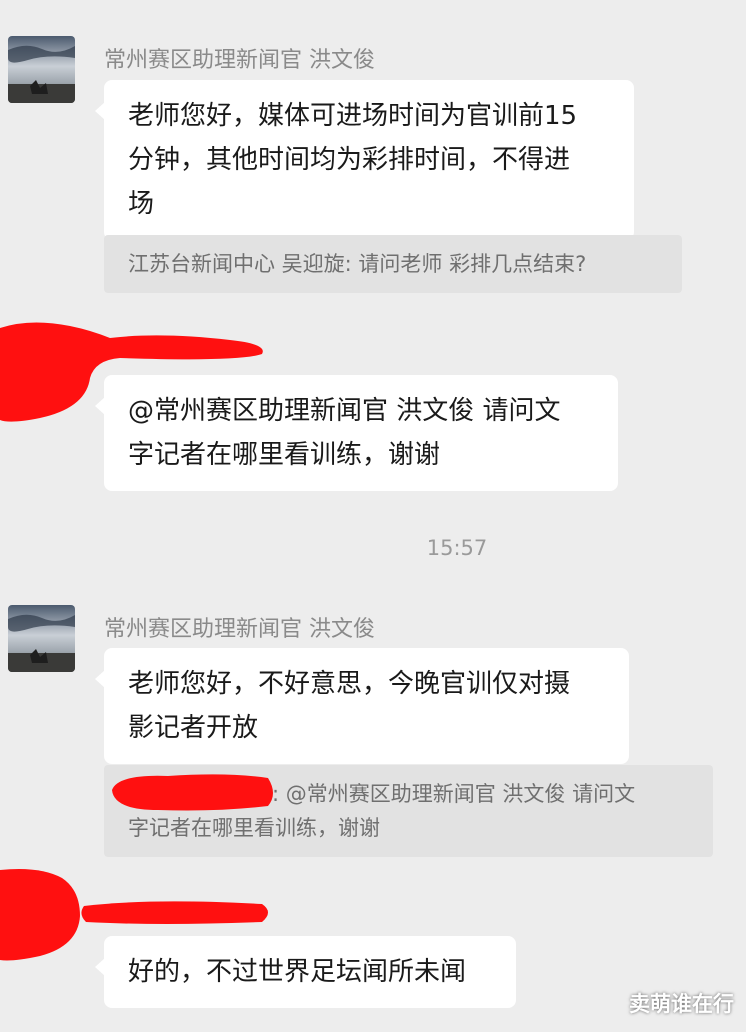 The image size is (746, 1032). What do you see at coordinates (349, 684) in the screenshot?
I see `message-line: 老师您好，不好意思，今晚官训仅对摄` at bounding box center [349, 684].